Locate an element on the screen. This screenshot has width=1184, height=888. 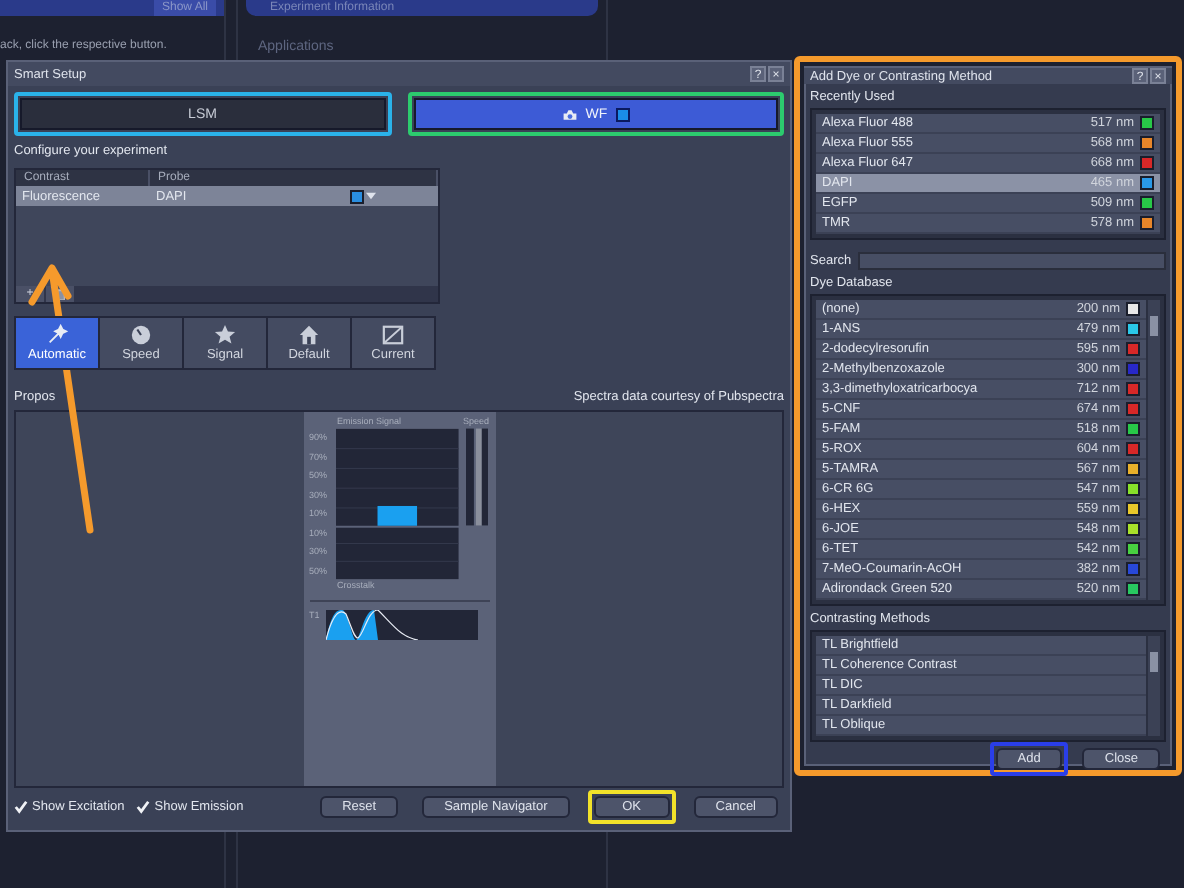
status-square-icon is located at coordinates (622, 114).